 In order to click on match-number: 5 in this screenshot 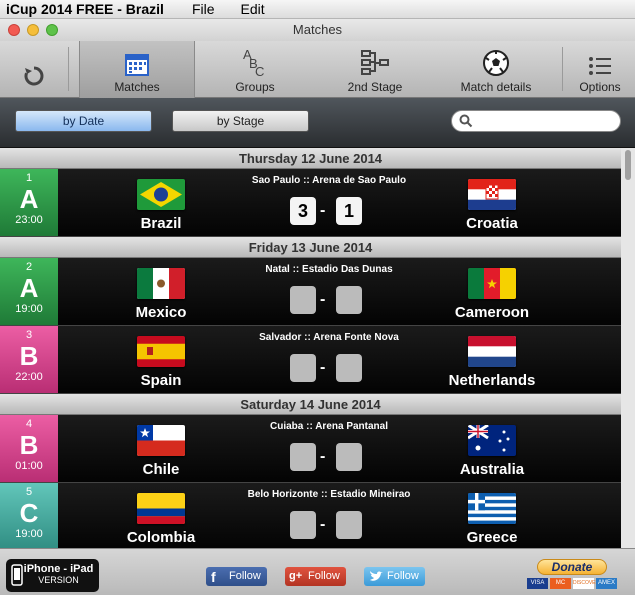, I will do `click(29, 492)`.